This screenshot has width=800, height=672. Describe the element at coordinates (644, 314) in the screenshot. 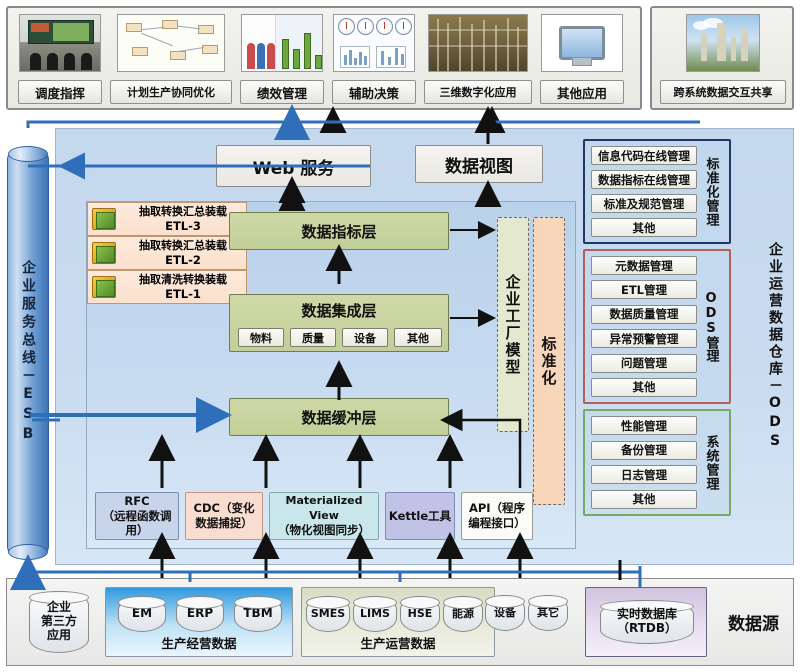

I see `mgmt-item: 数据质量管理` at that location.